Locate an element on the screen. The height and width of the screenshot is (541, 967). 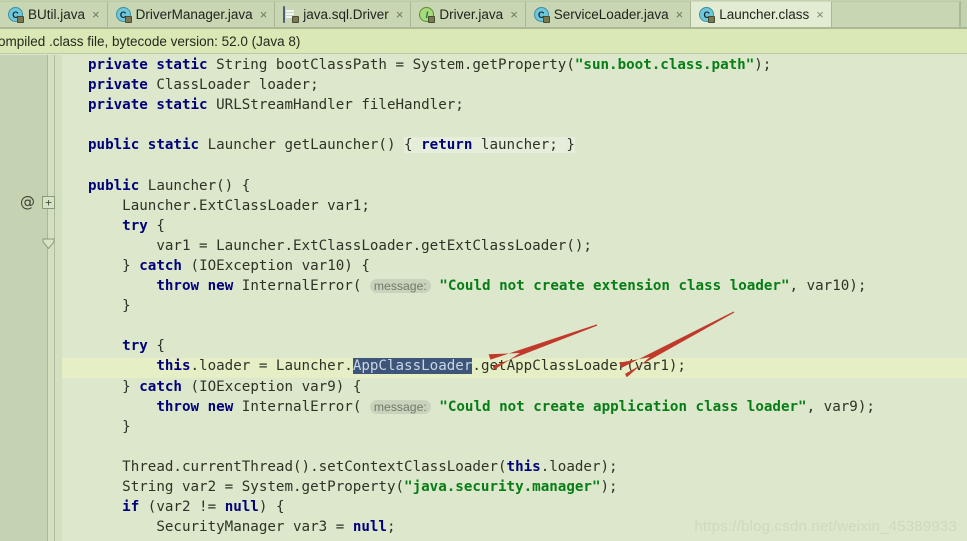
editor-tab-label: java.sql.Driver is located at coordinates (346, 14).